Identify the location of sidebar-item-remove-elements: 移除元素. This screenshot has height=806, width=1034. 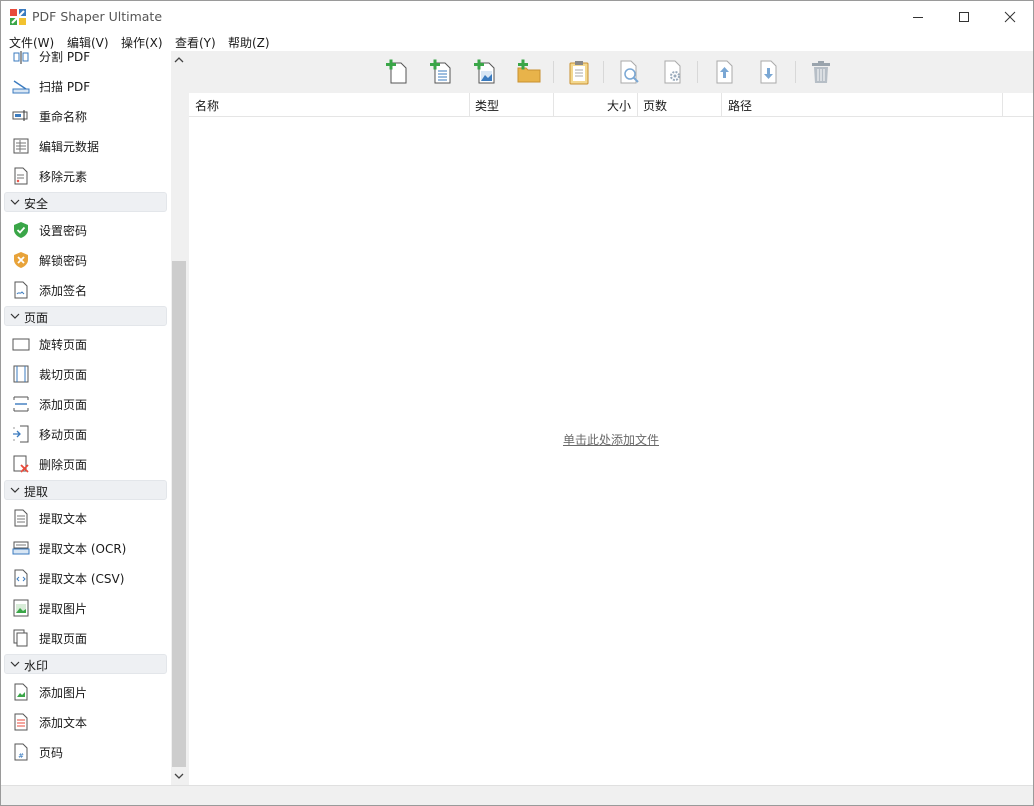
(85, 175).